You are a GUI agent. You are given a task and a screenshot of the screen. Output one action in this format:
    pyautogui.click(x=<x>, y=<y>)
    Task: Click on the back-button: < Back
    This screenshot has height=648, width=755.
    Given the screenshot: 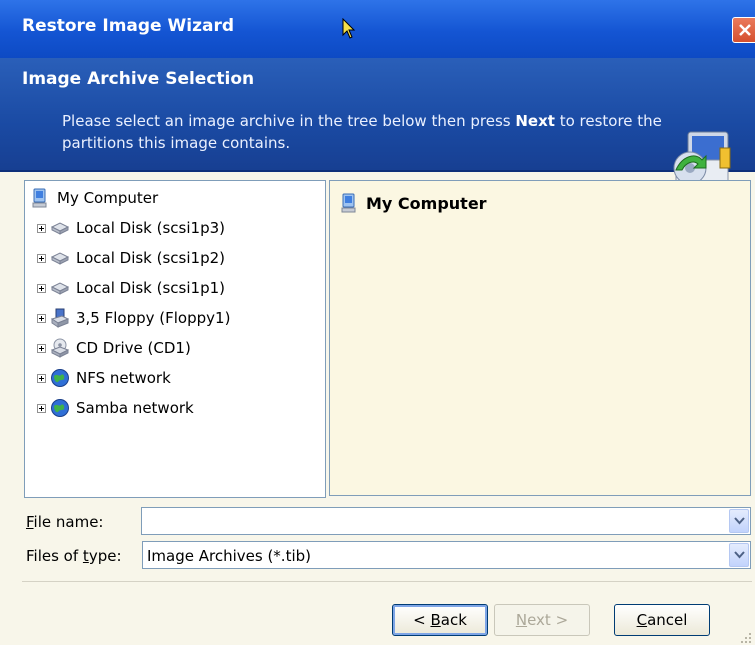 What is the action you would take?
    pyautogui.click(x=440, y=620)
    